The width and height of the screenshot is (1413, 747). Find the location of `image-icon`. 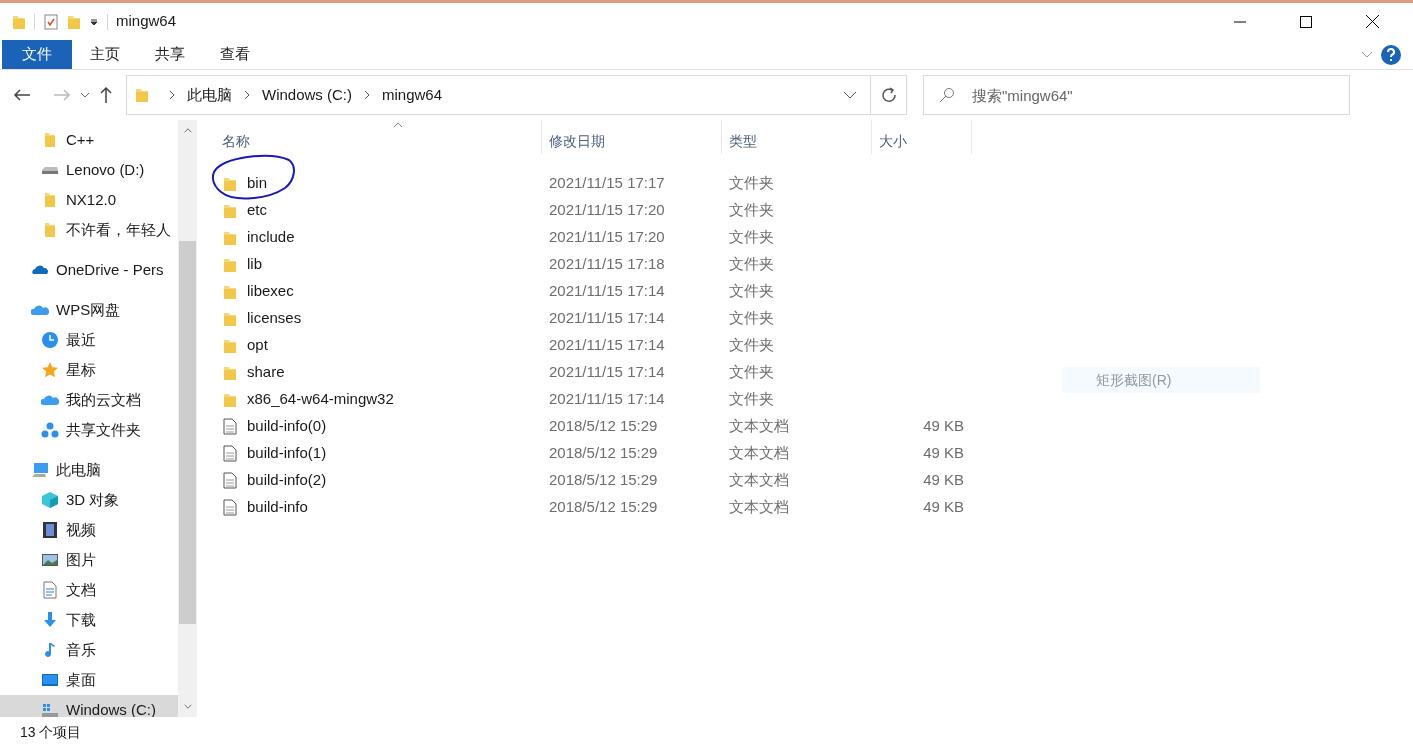

image-icon is located at coordinates (50, 560).